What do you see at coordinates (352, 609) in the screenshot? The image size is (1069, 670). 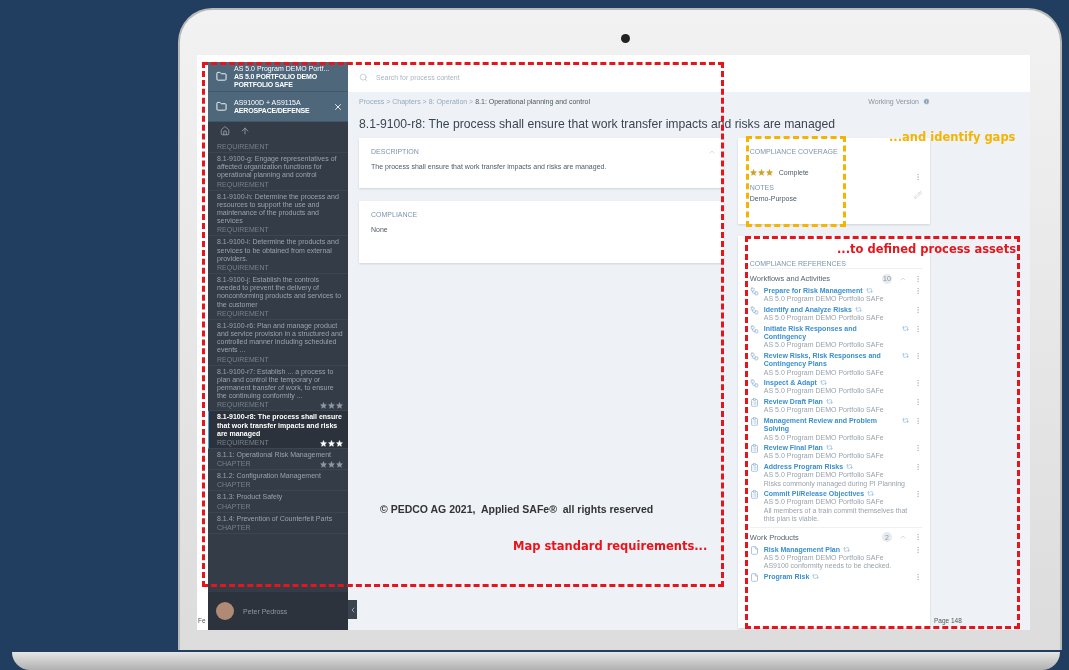 I see `collapse-sidebar-button` at bounding box center [352, 609].